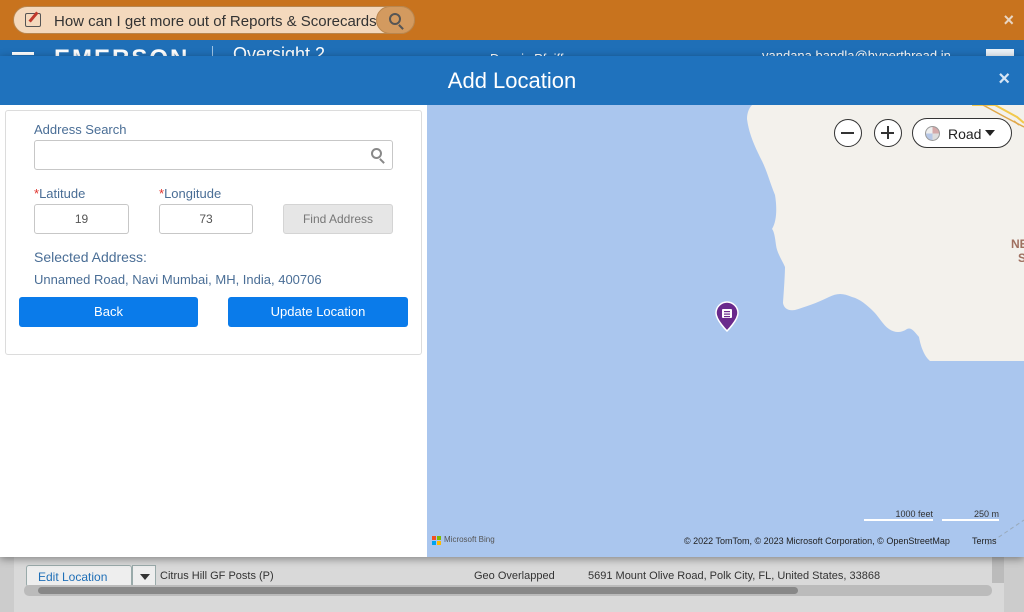  Describe the element at coordinates (108, 312) in the screenshot. I see `back-button: Back` at that location.